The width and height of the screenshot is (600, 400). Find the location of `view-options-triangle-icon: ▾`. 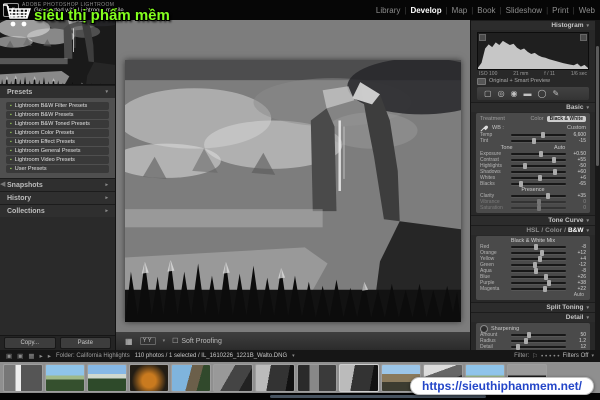

view-options-triangle-icon: ▾ is located at coordinates (164, 341).